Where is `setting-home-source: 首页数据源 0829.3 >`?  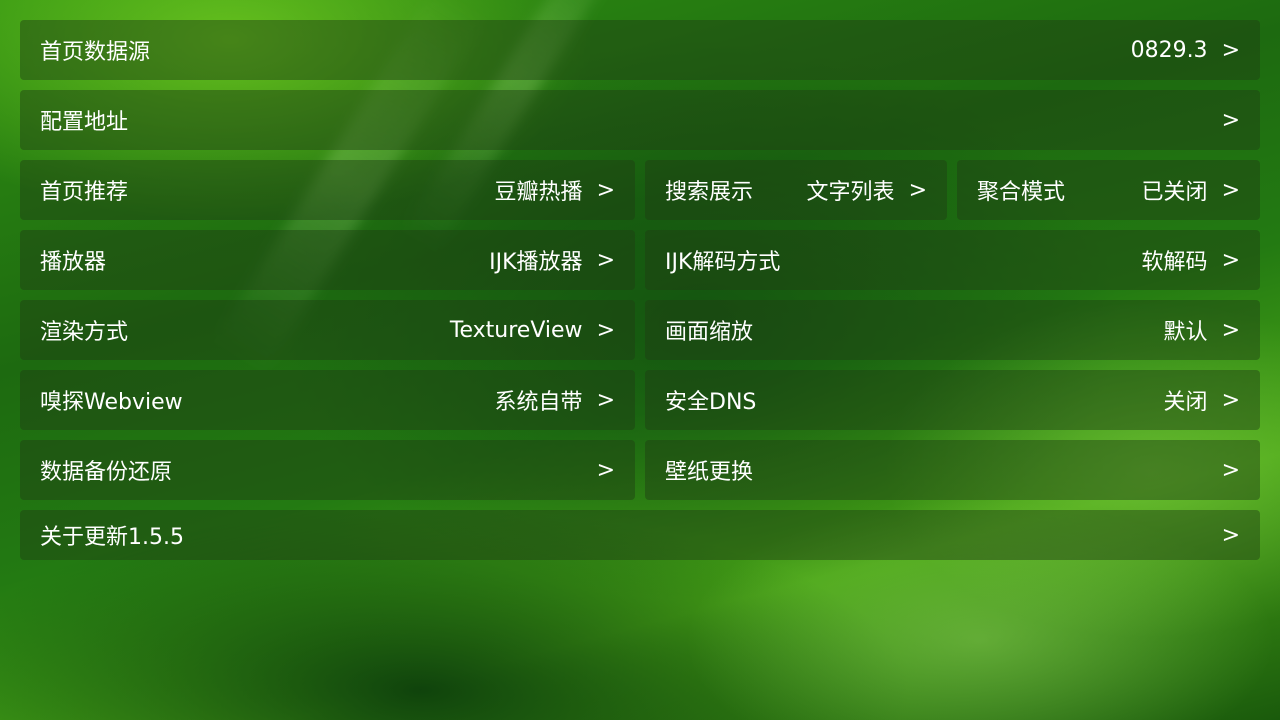
setting-home-source: 首页数据源 0829.3 > is located at coordinates (640, 50).